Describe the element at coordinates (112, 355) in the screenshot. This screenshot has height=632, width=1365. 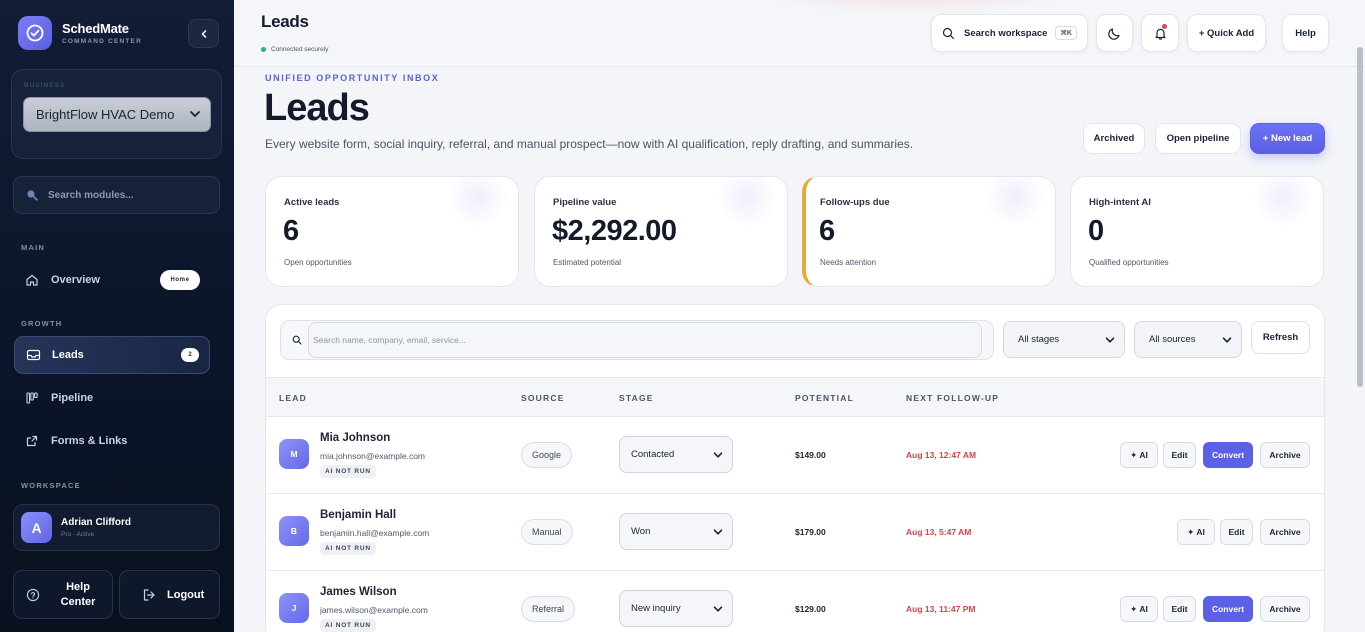
I see `sidebar-item-leads: Leads 2` at that location.